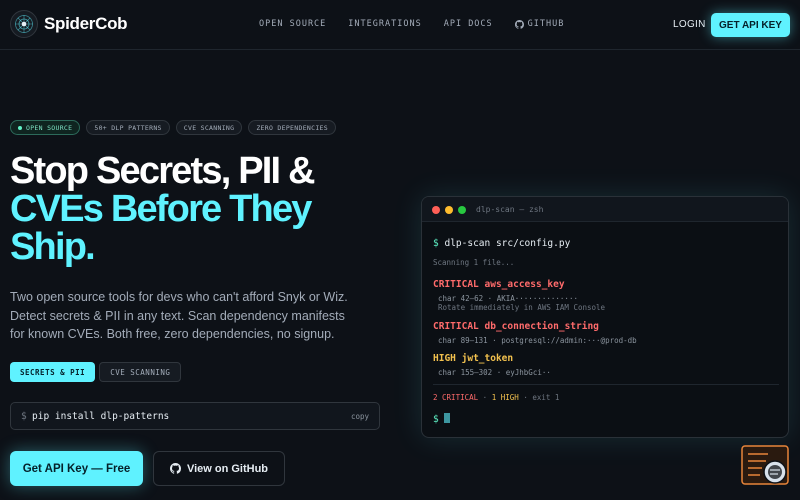 The image size is (800, 500). What do you see at coordinates (209, 127) in the screenshot?
I see `tag-cve-scanning: CVE SCANNING` at bounding box center [209, 127].